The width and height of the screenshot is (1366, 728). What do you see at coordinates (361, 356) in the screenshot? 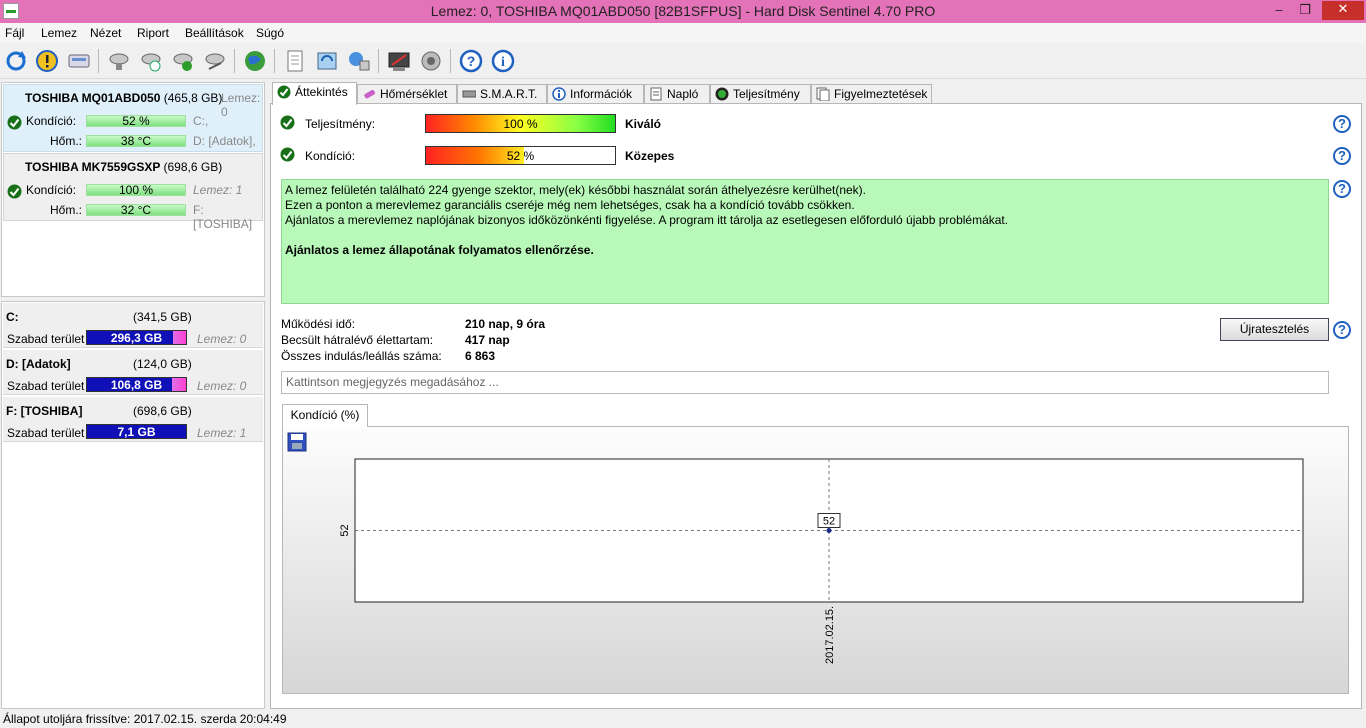
I see `start-stop-label: Összes indulás/leállás száma:` at bounding box center [361, 356].